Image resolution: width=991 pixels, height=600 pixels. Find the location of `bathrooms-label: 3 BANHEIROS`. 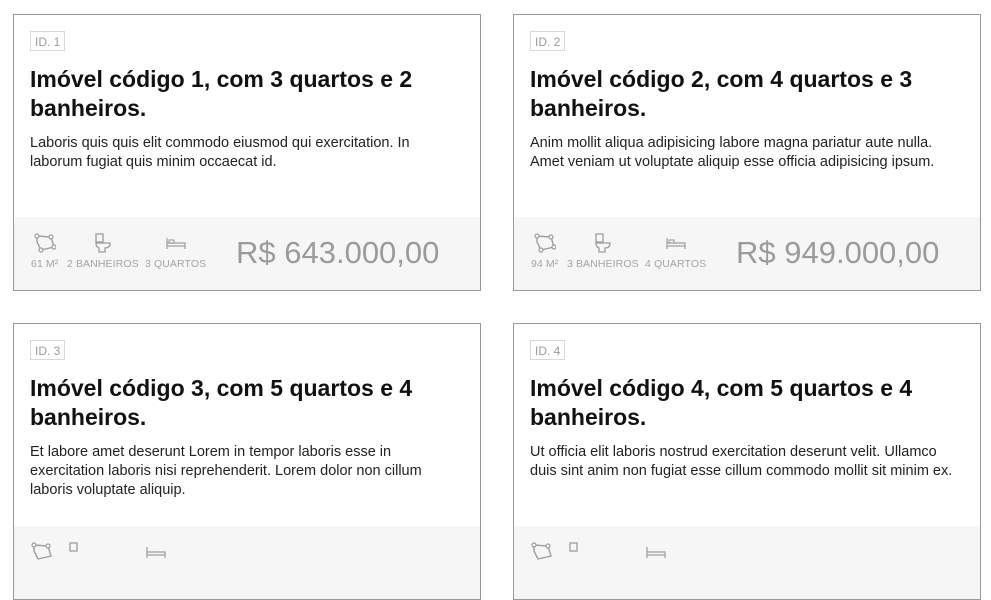

bathrooms-label: 3 BANHEIROS is located at coordinates (603, 264).